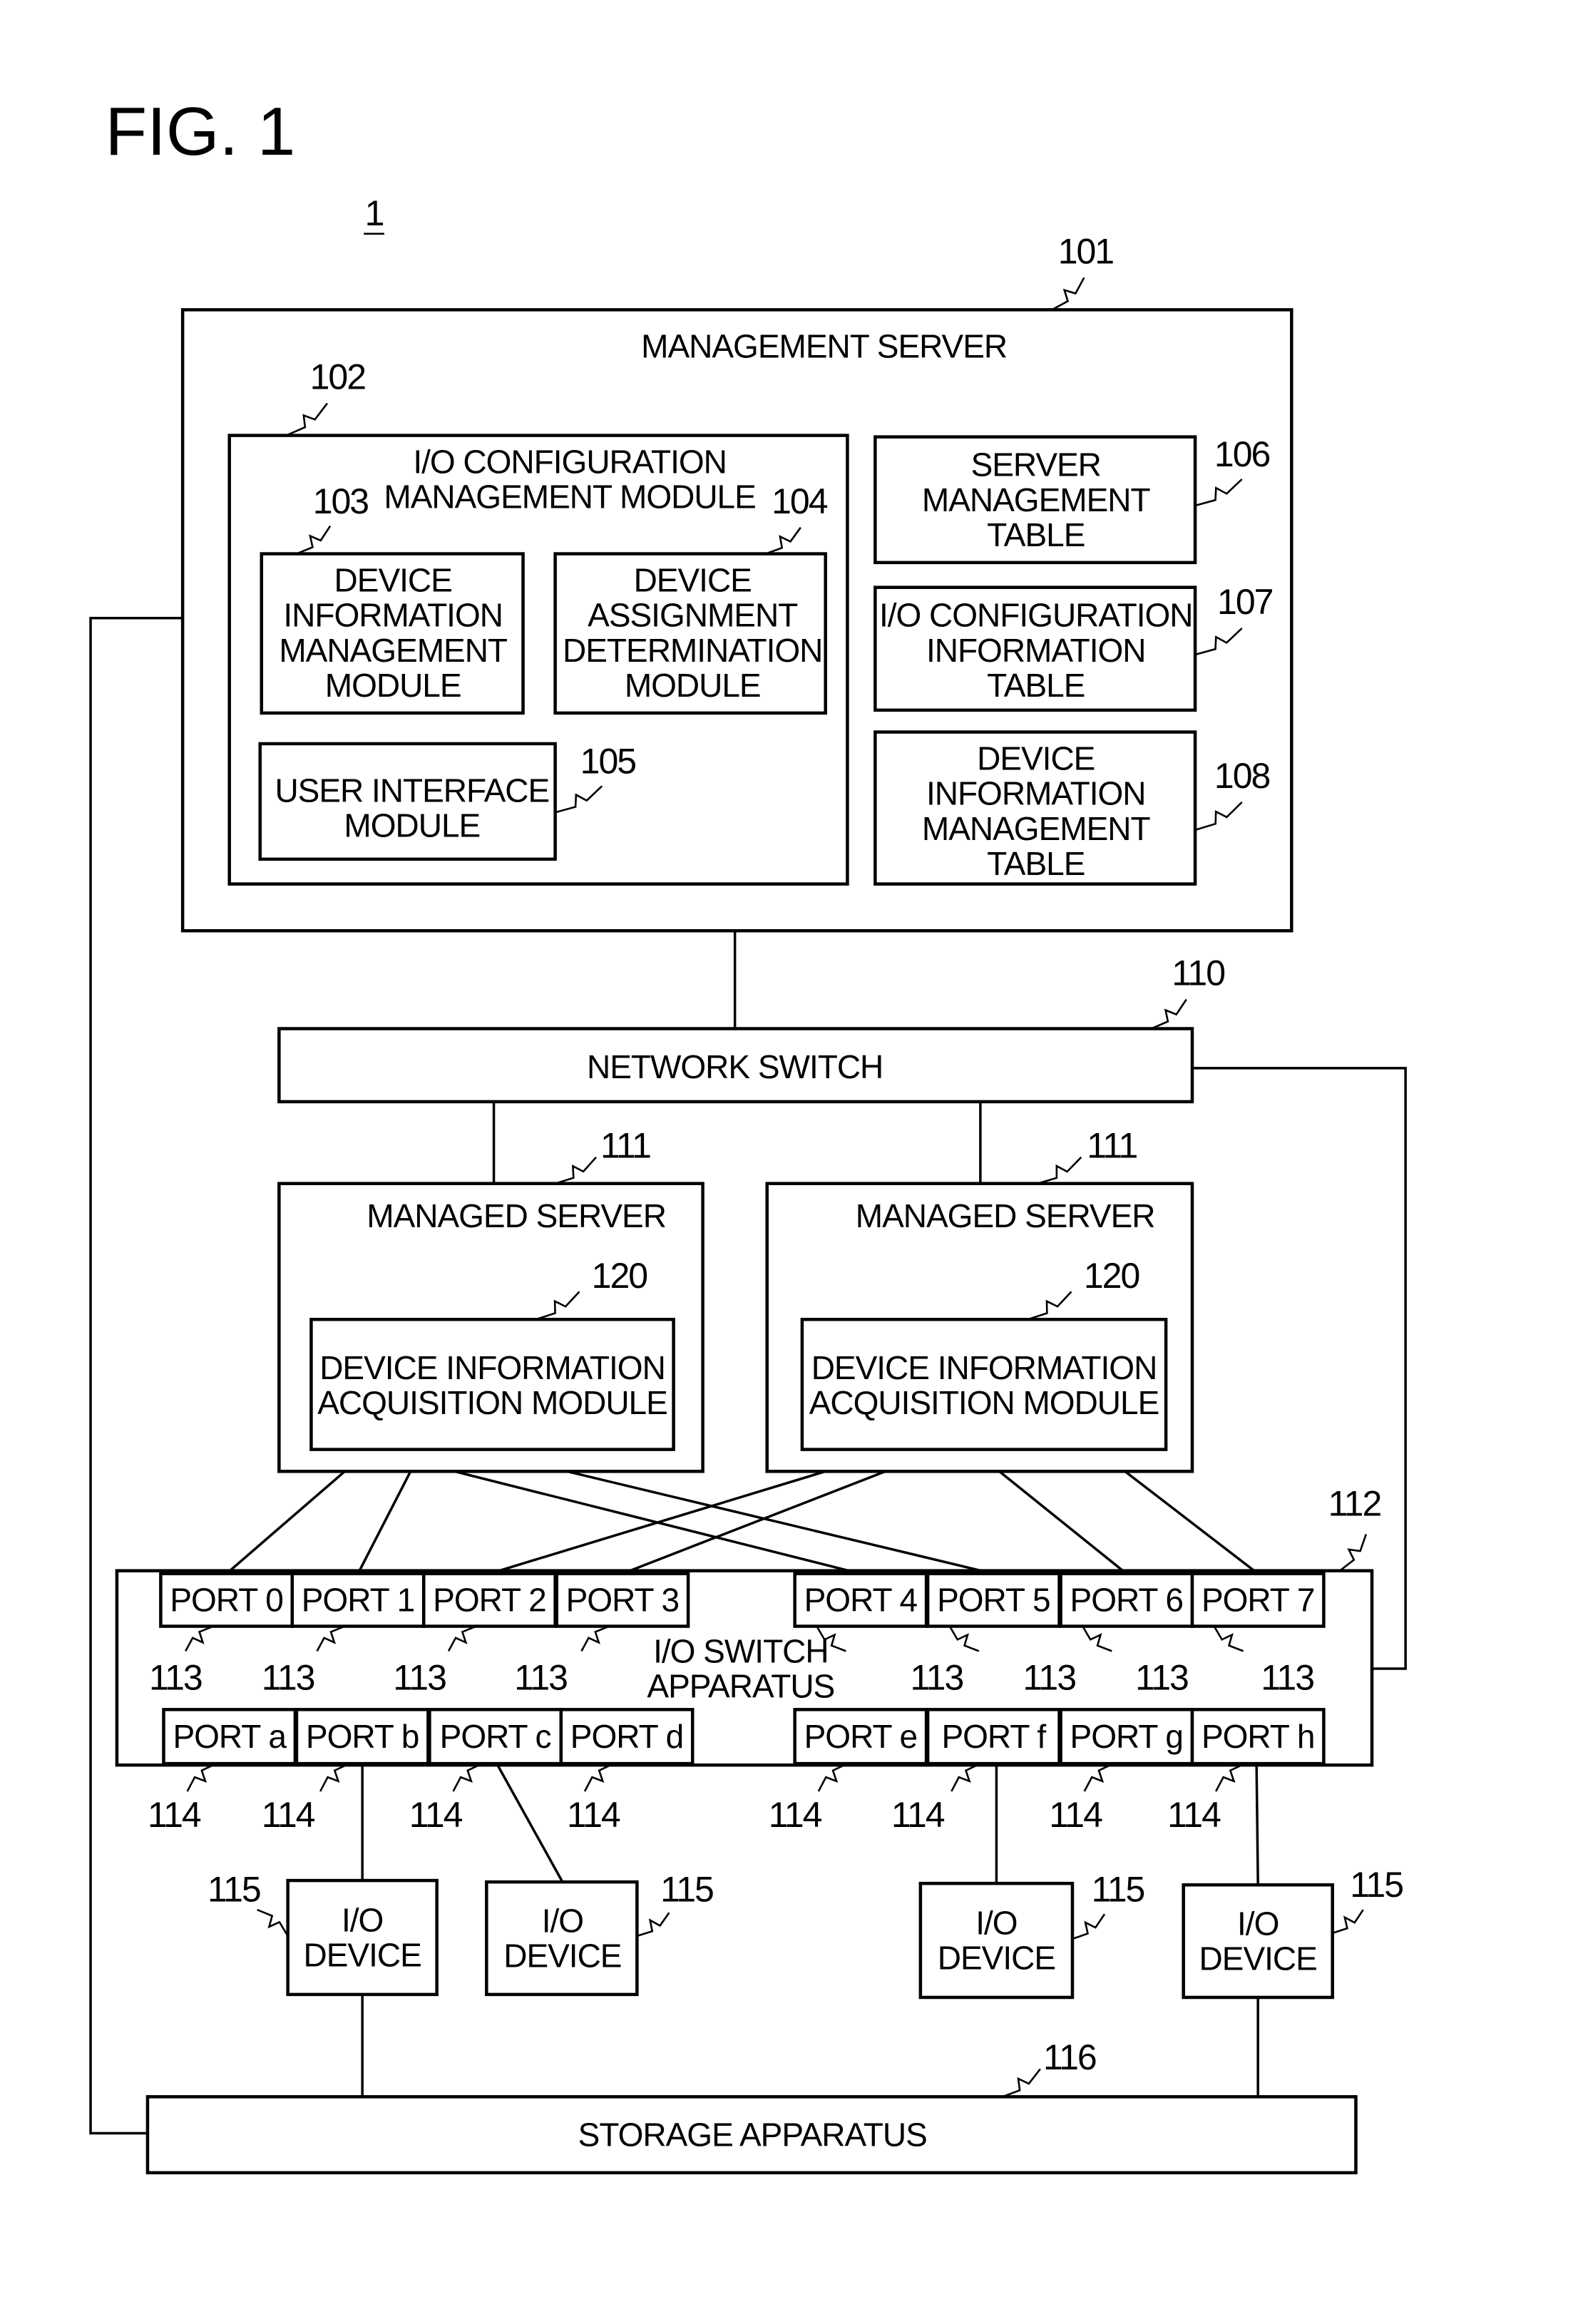 The image size is (1578, 2324). I want to click on io-device-3-ref: 115, so click(1118, 1889).